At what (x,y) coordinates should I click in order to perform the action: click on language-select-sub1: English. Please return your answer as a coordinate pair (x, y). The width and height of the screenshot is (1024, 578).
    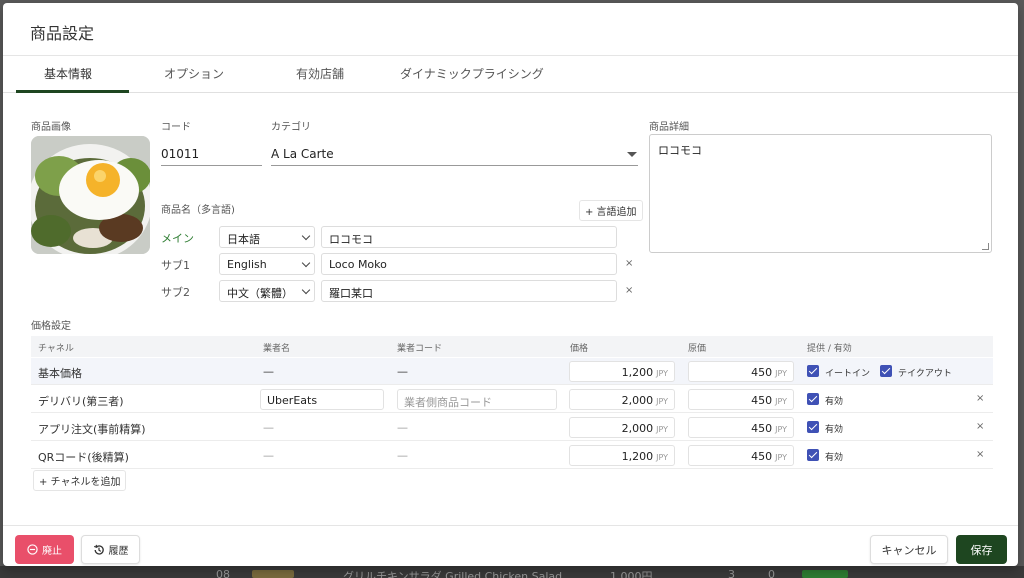
    Looking at the image, I should click on (267, 264).